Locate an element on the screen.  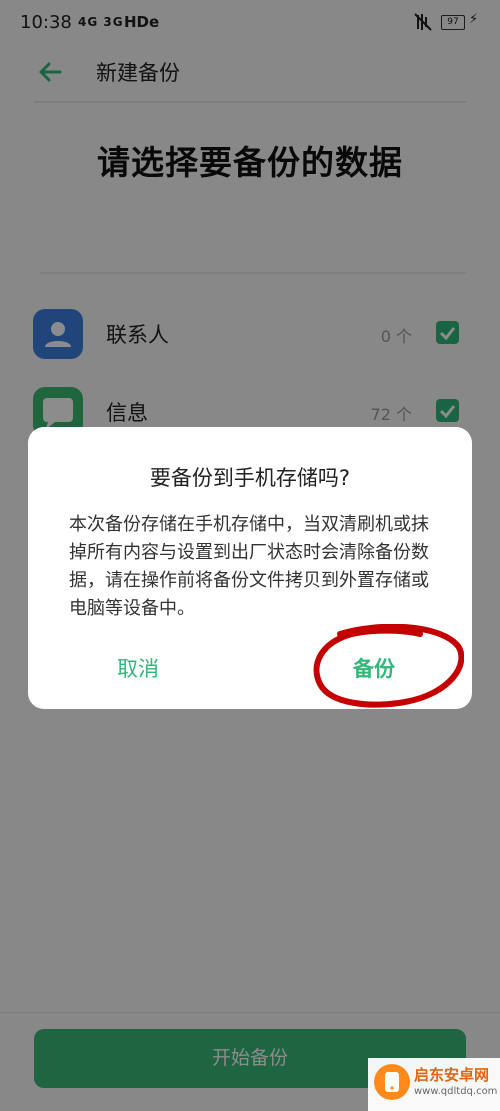
cancel-button: 取消 is located at coordinates (138, 668).